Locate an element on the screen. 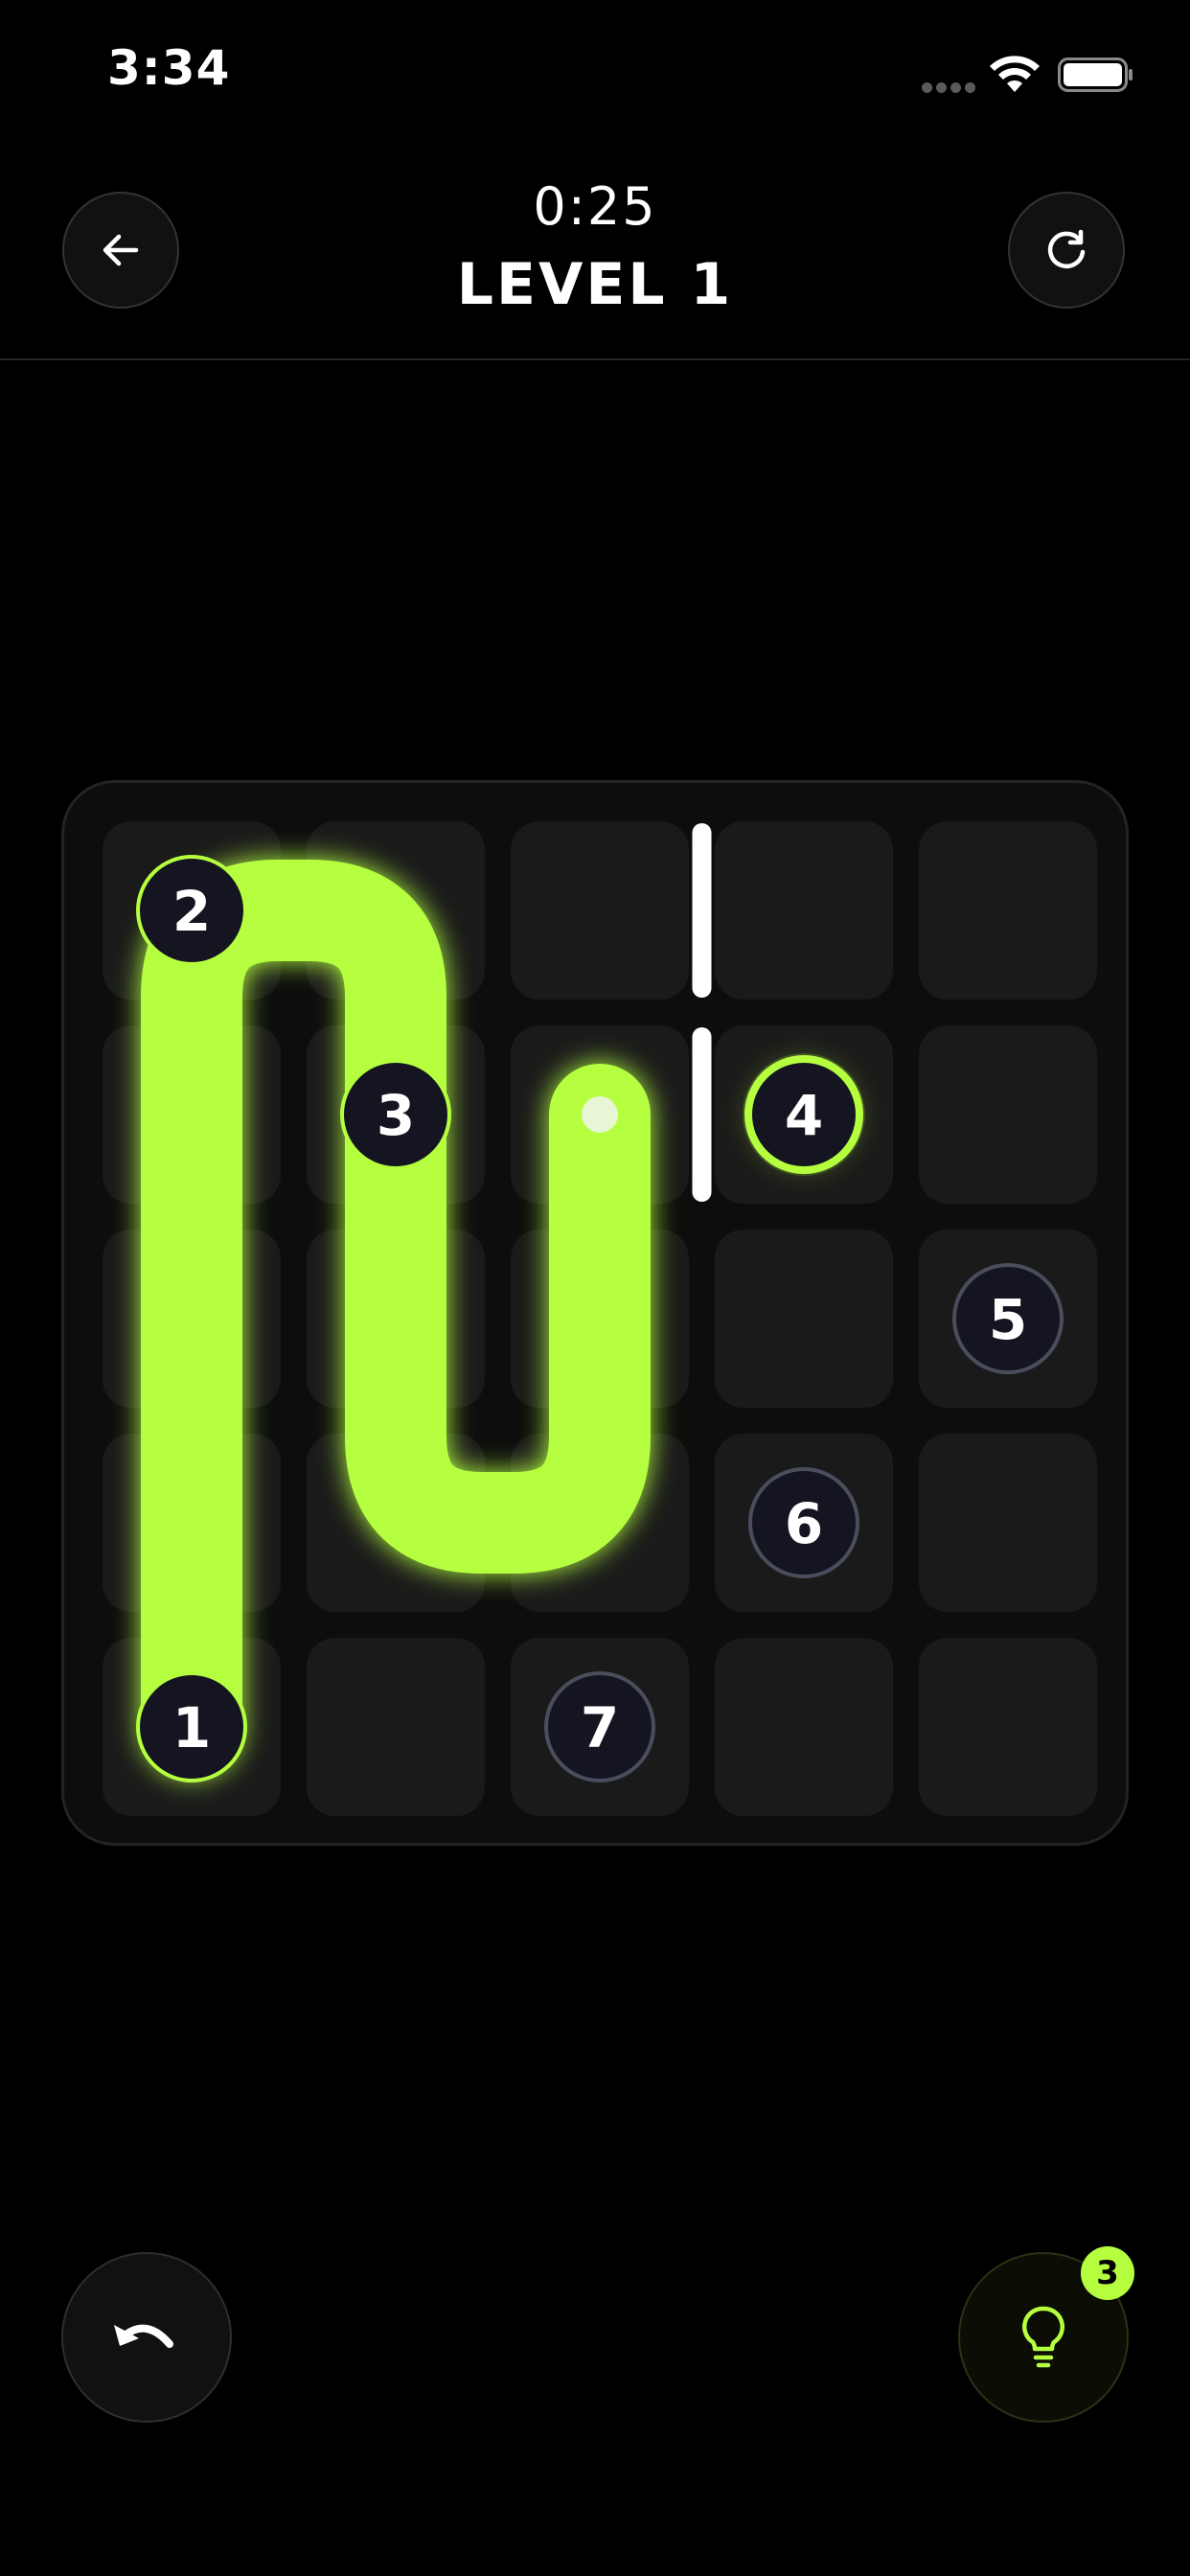 Image resolution: width=1190 pixels, height=2576 pixels. restart-button is located at coordinates (1067, 250).